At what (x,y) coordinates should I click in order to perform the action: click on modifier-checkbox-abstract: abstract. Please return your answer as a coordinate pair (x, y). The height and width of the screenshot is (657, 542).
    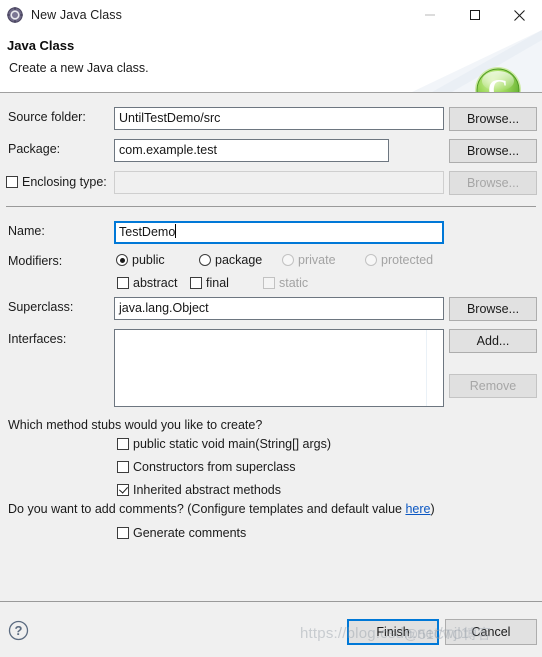
    Looking at the image, I should click on (147, 283).